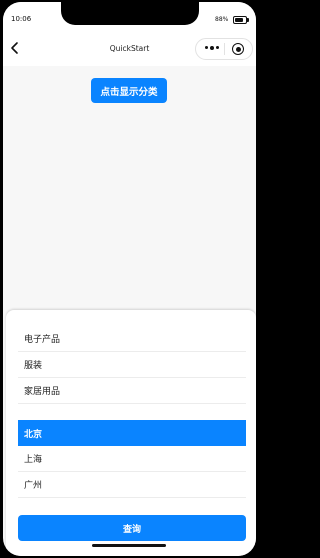 This screenshot has height=558, width=320. Describe the element at coordinates (21, 19) in the screenshot. I see `status-time: 10:06` at that location.